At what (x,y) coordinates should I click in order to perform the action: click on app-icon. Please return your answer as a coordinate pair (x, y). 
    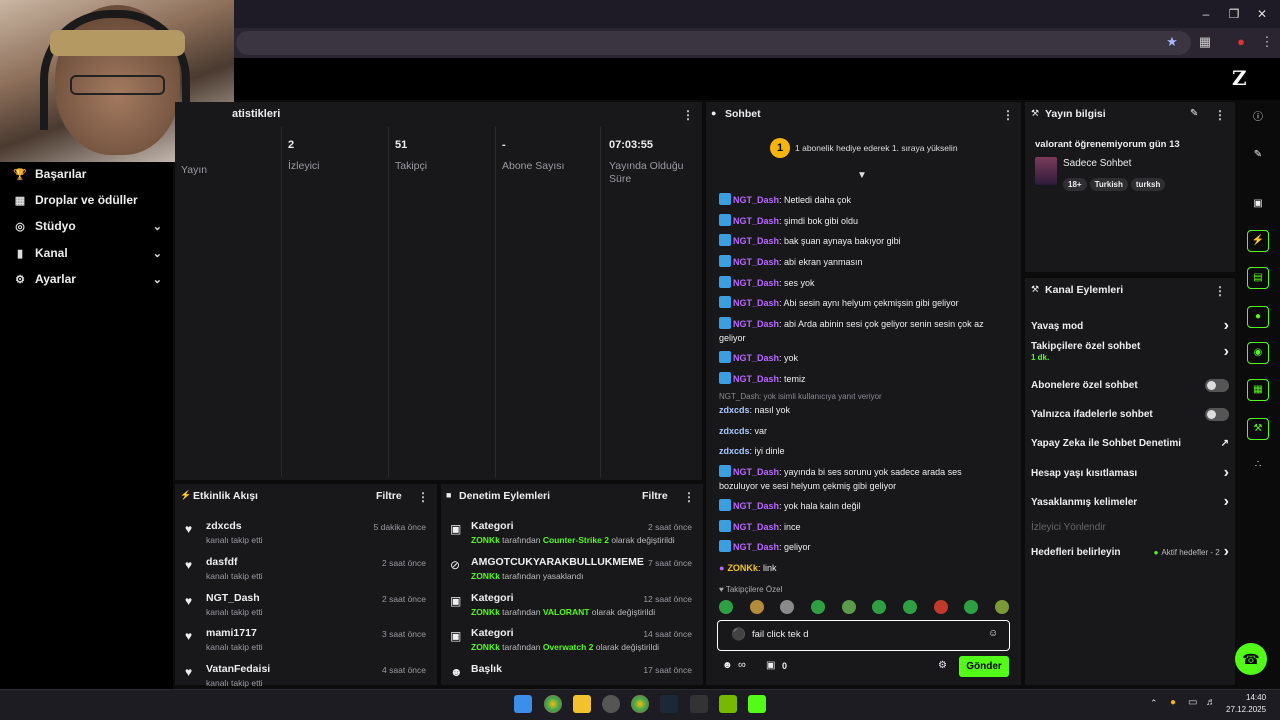
    Looking at the image, I should click on (699, 704).